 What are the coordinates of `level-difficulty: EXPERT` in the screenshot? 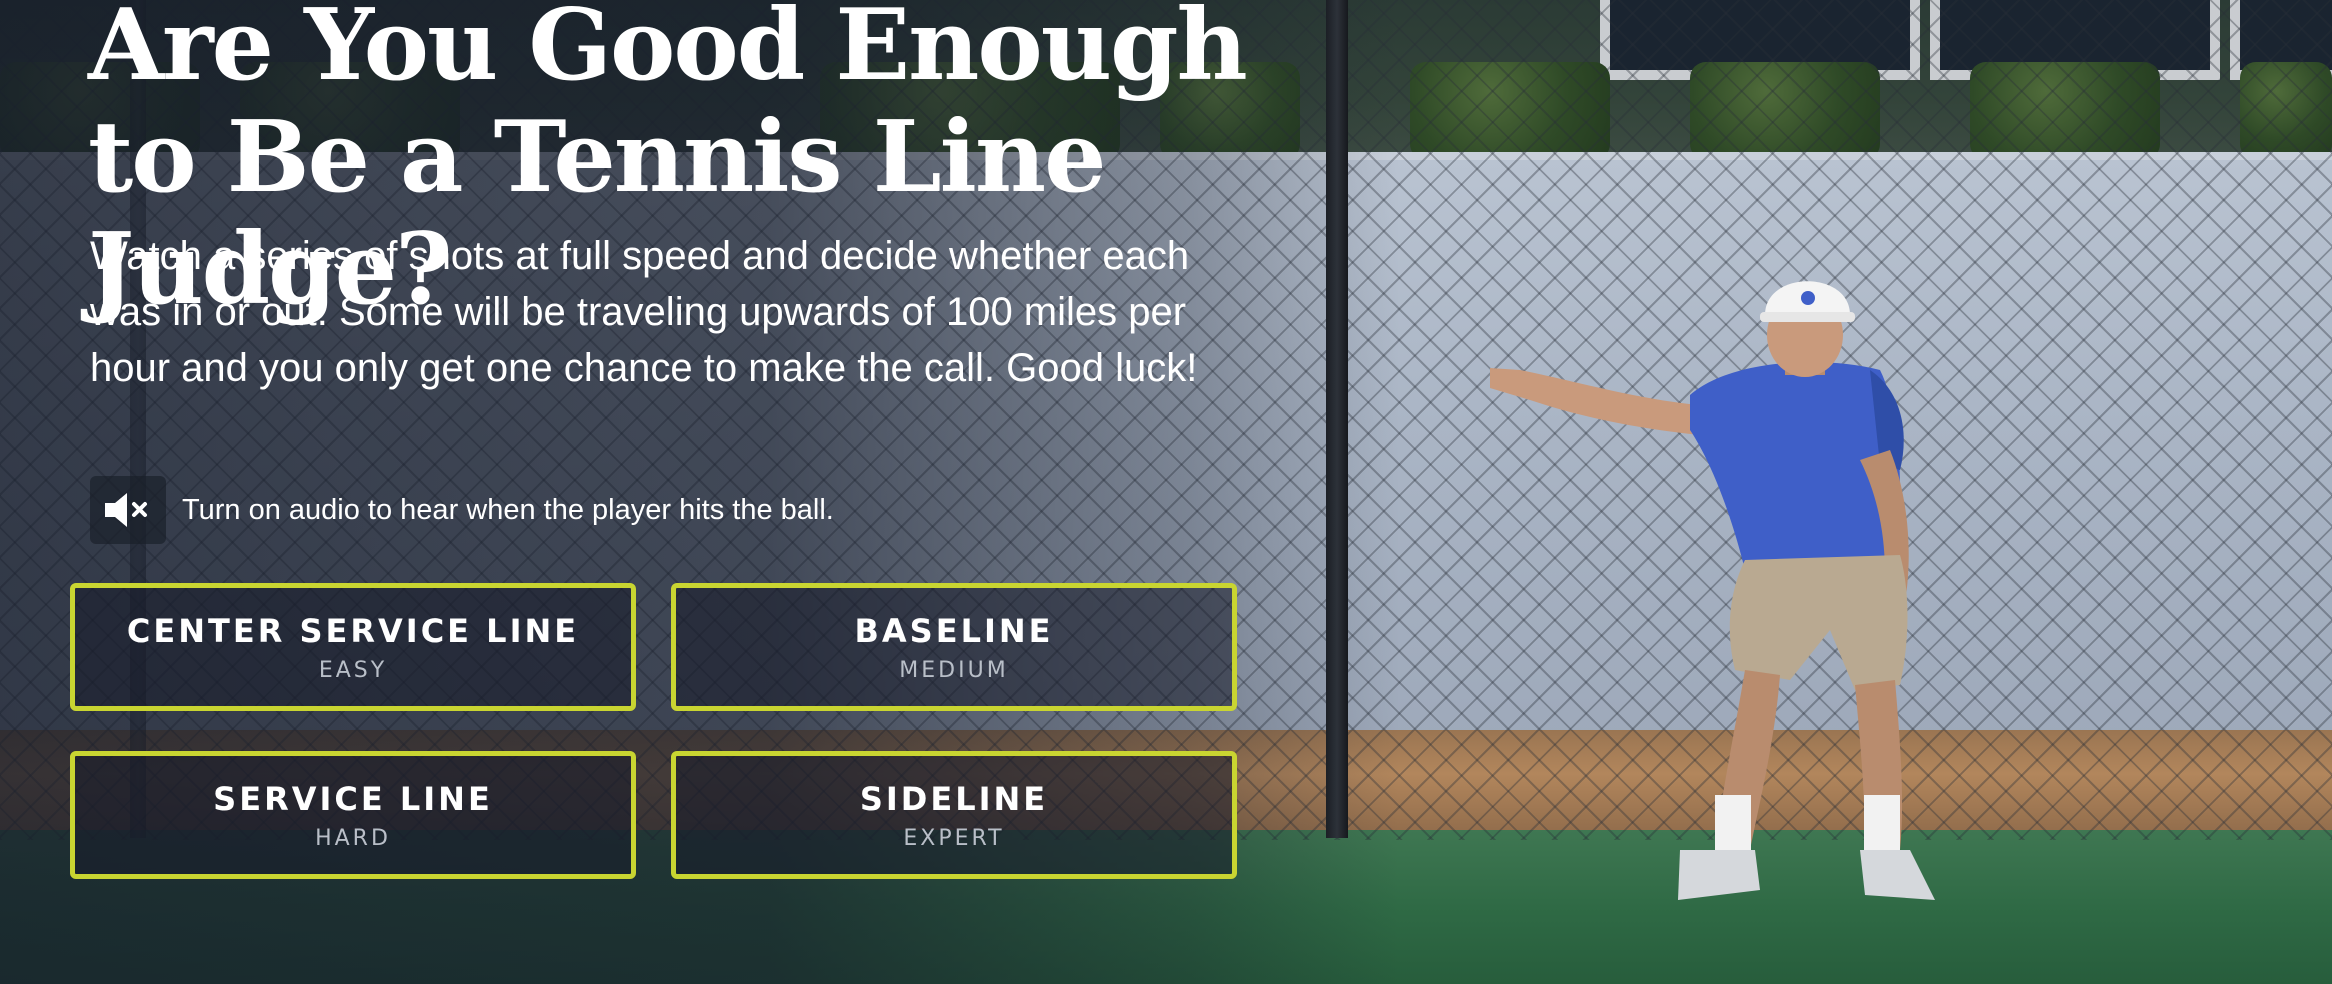 It's located at (954, 838).